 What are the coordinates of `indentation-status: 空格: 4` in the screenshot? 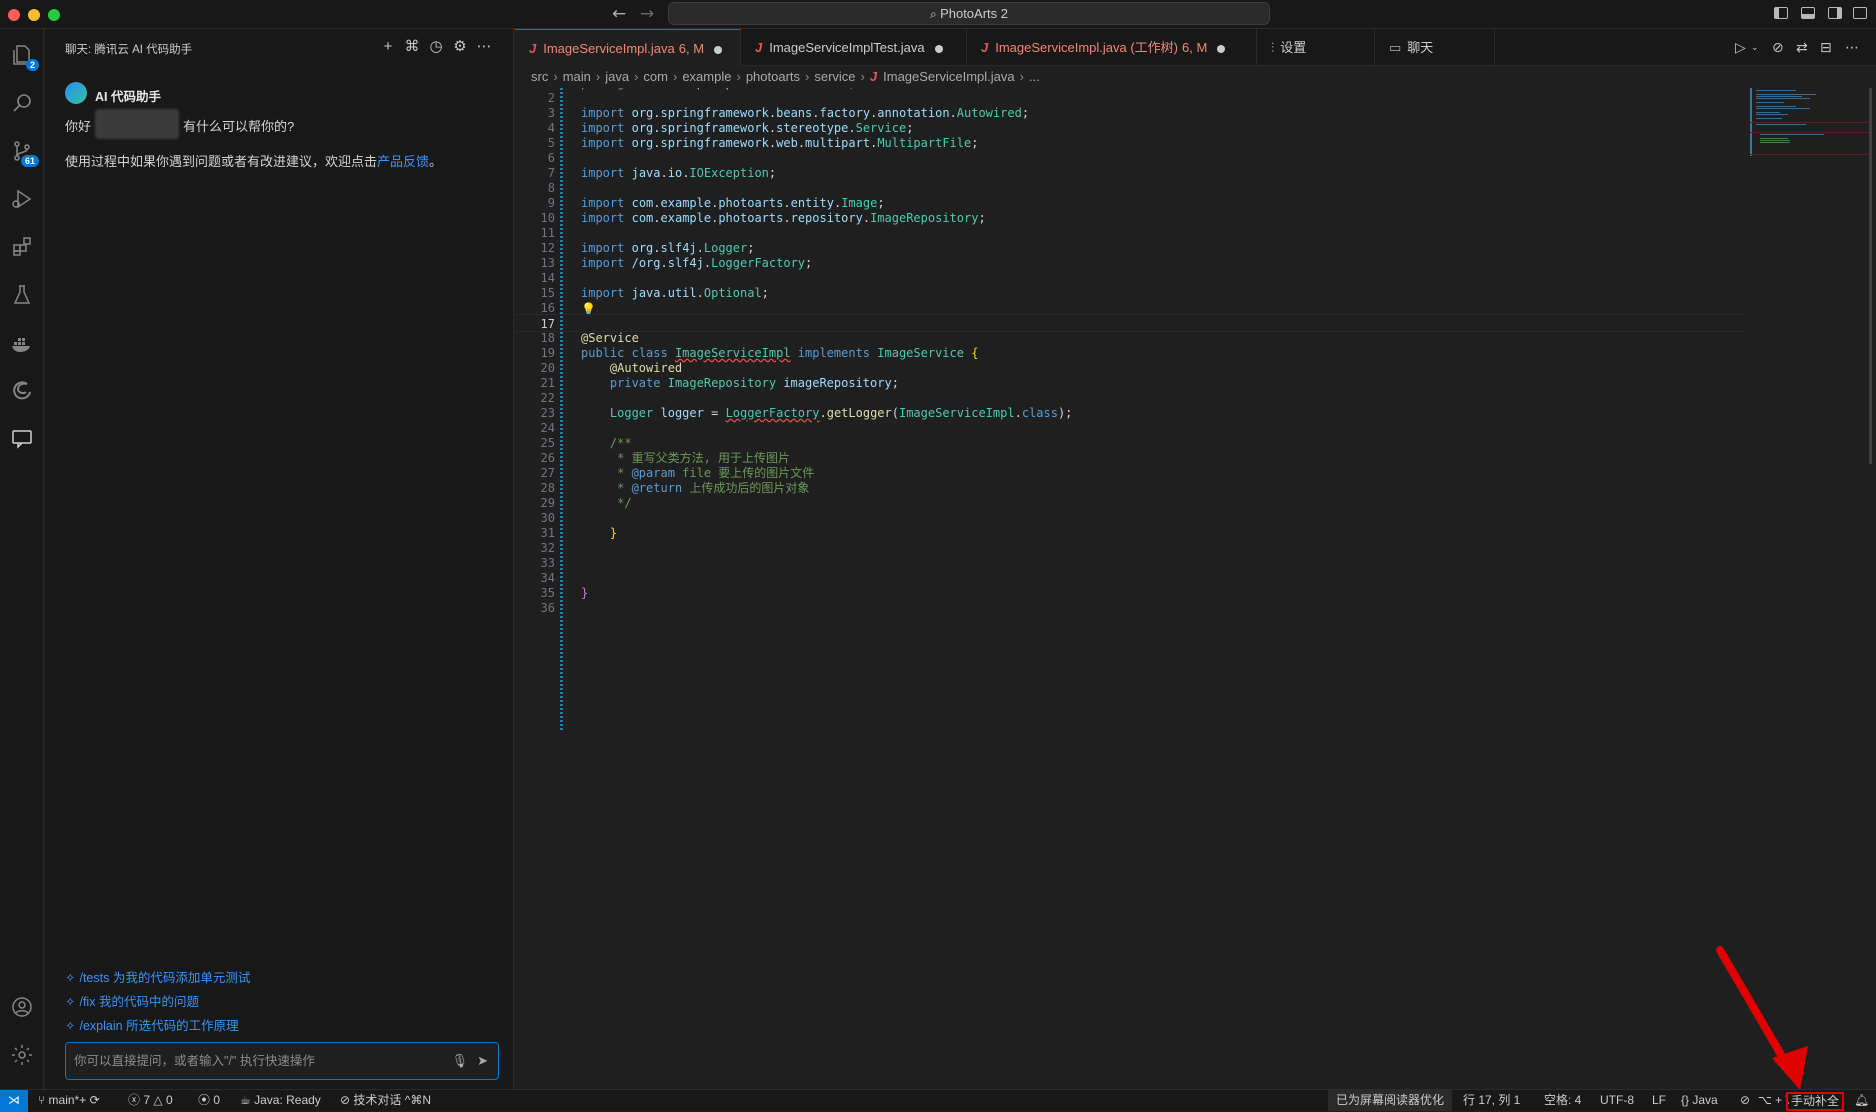 It's located at (1562, 1100).